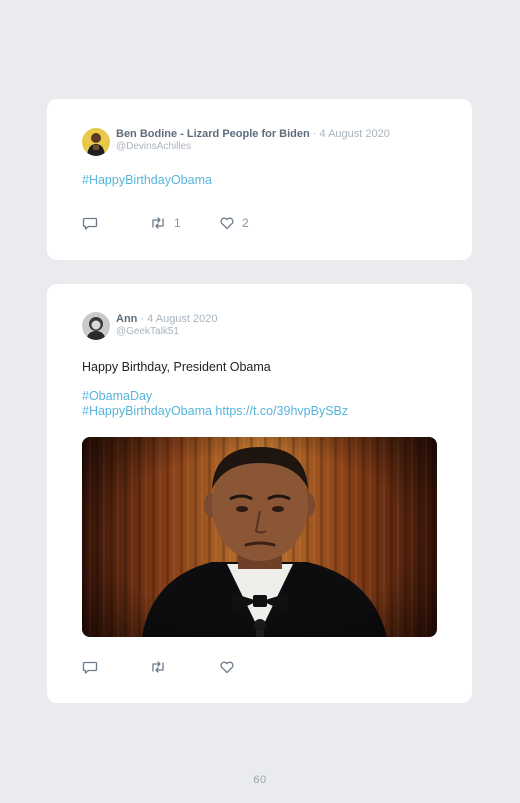 Image resolution: width=520 pixels, height=803 pixels. Describe the element at coordinates (147, 331) in the screenshot. I see `author-handle: @GeekTalk51` at that location.